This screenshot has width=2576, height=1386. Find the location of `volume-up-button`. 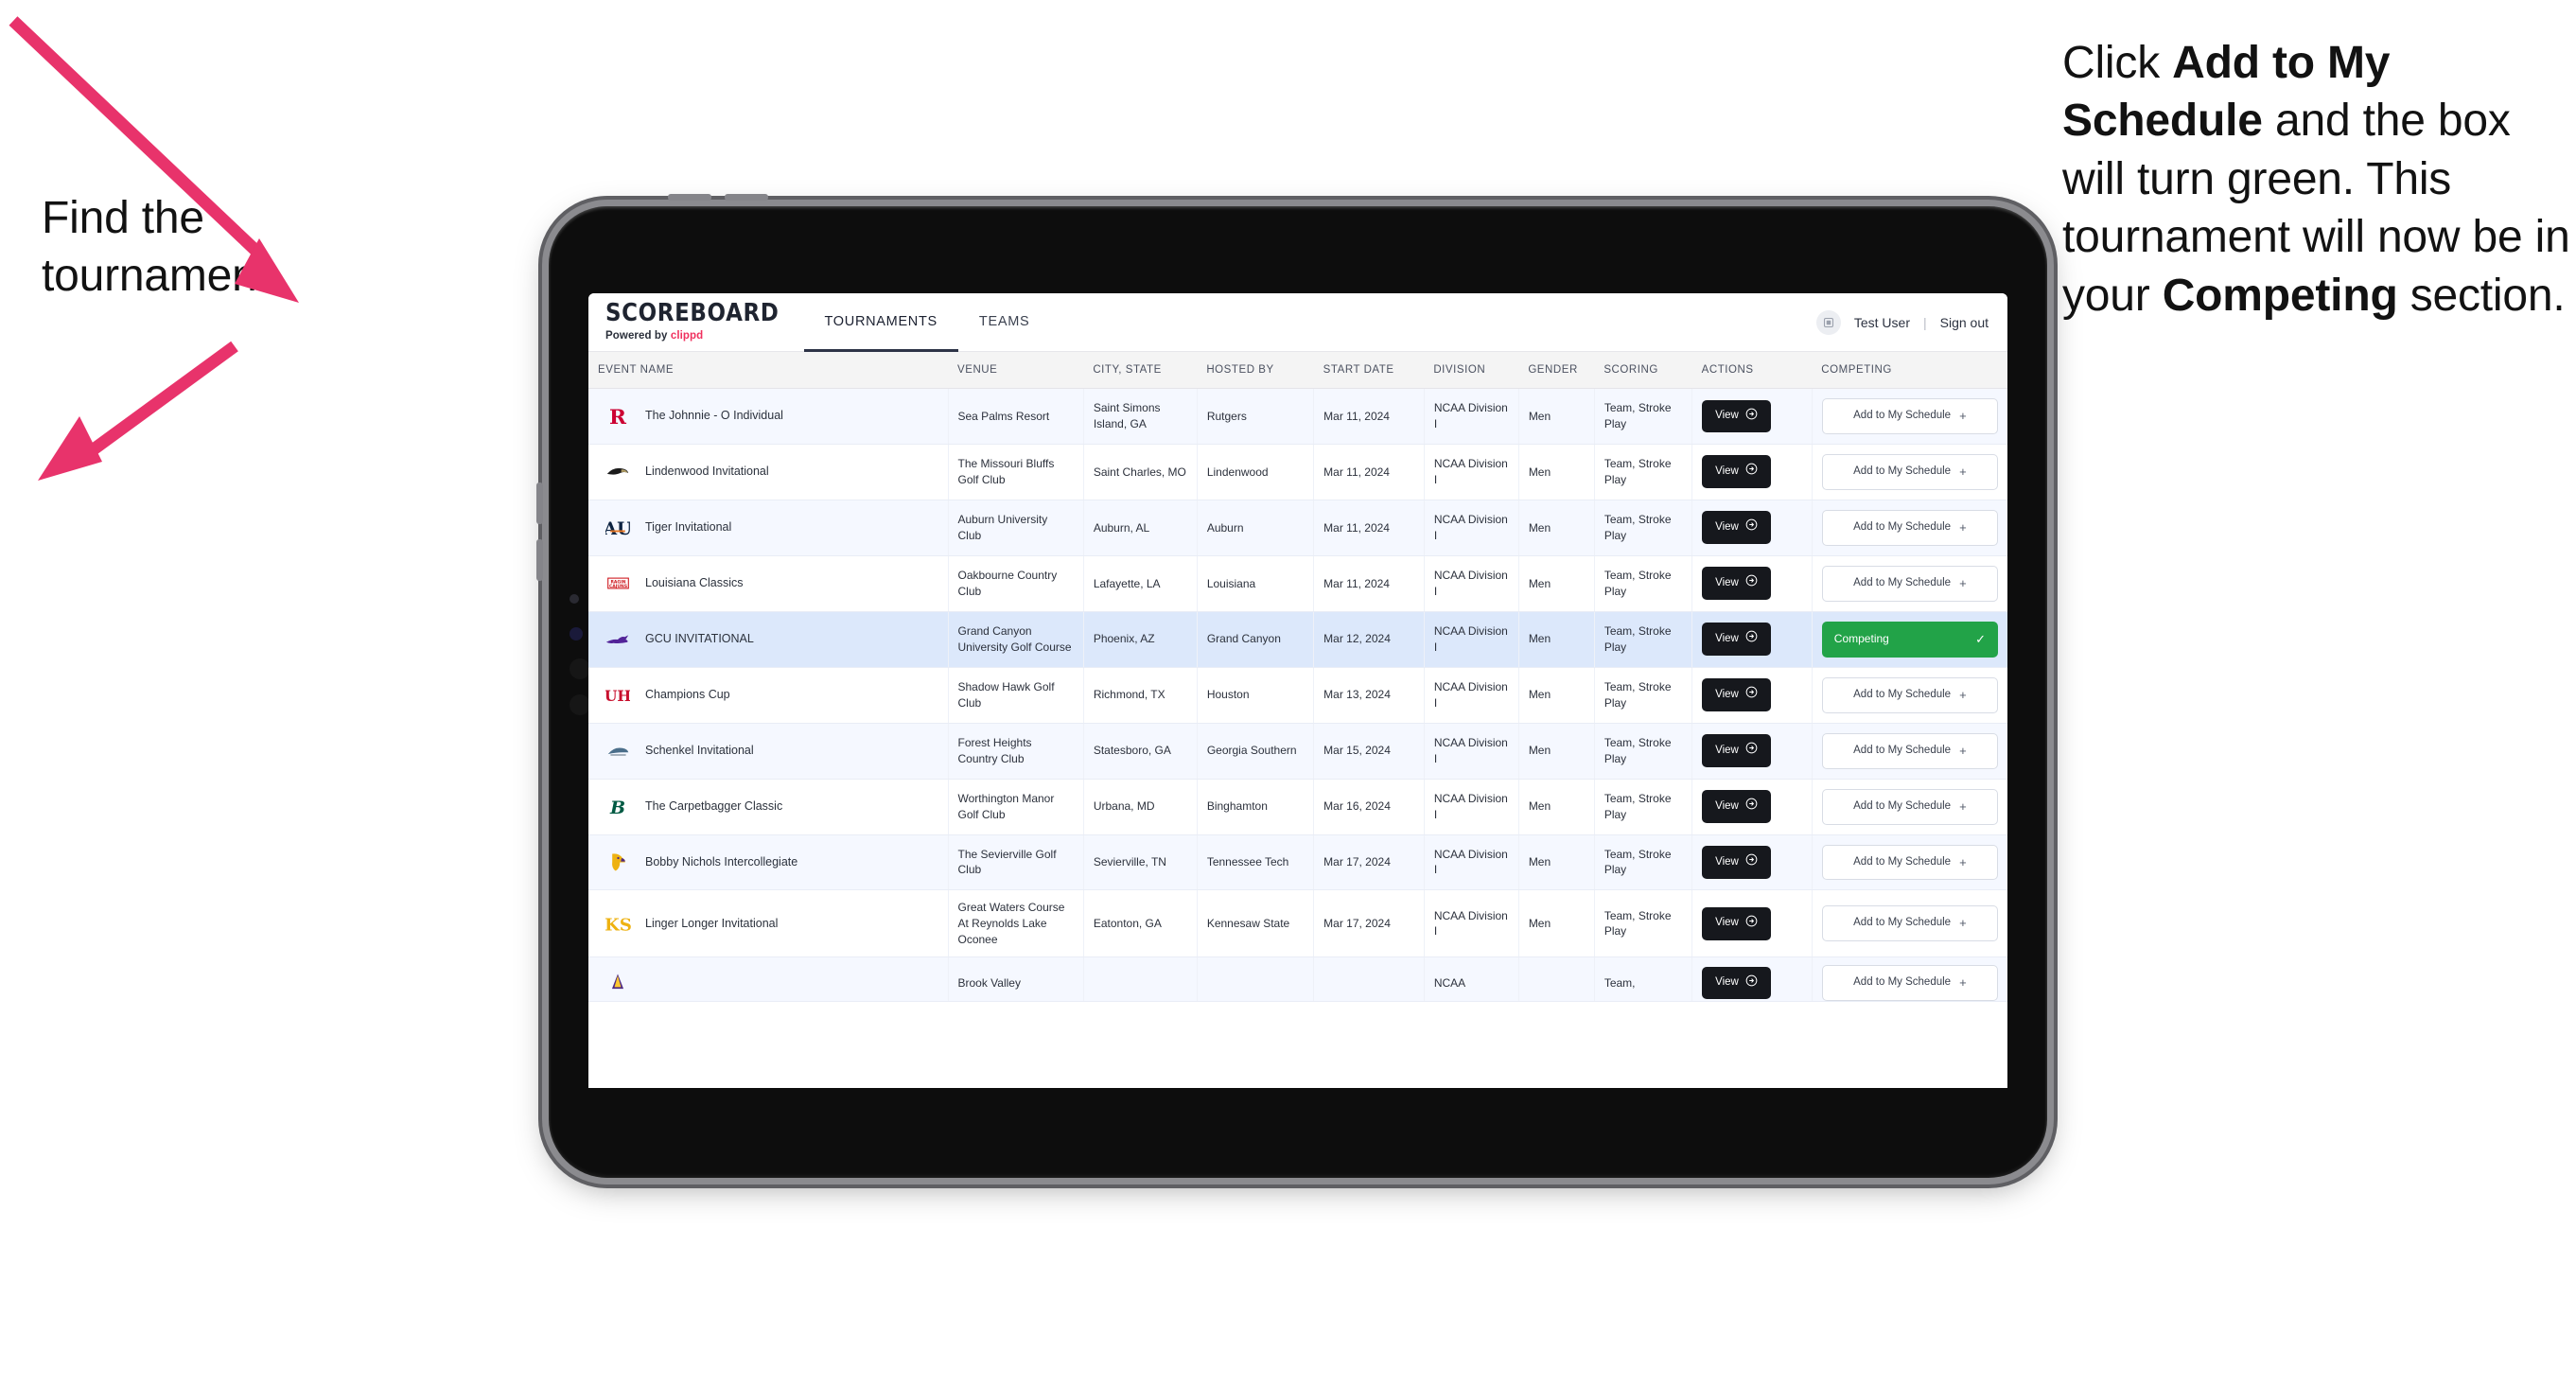

volume-up-button is located at coordinates (540, 503).